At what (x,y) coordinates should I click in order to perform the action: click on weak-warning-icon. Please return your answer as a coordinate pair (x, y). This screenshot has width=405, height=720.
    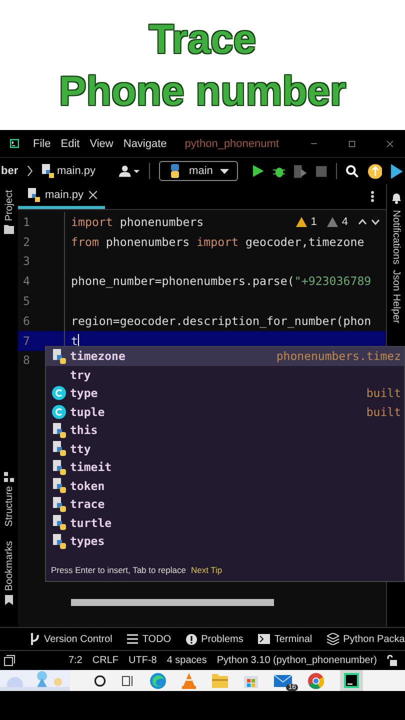
    Looking at the image, I should click on (332, 222).